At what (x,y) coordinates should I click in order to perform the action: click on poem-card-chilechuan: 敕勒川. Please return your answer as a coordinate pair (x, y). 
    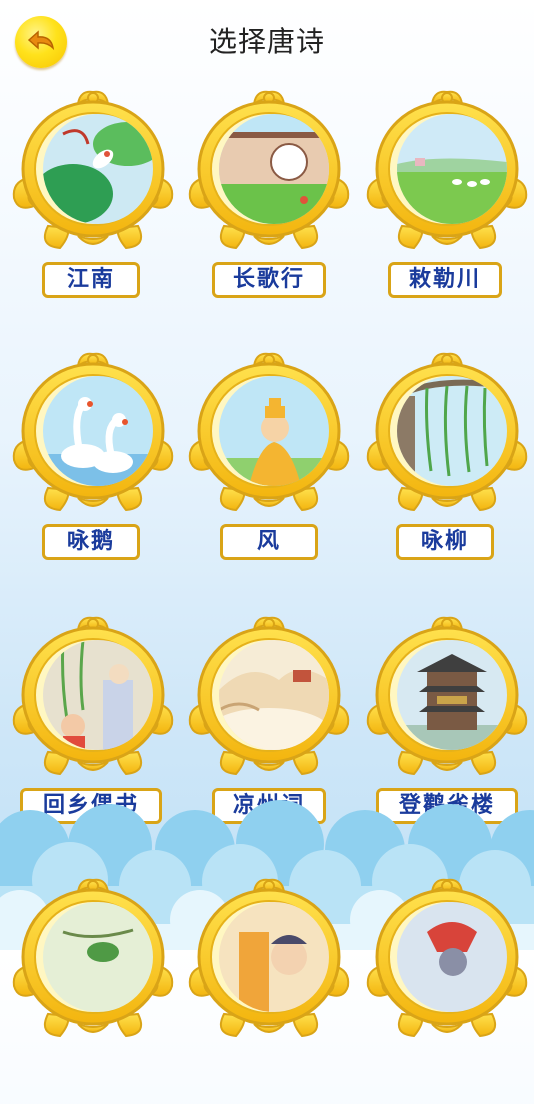
    Looking at the image, I should click on (447, 201).